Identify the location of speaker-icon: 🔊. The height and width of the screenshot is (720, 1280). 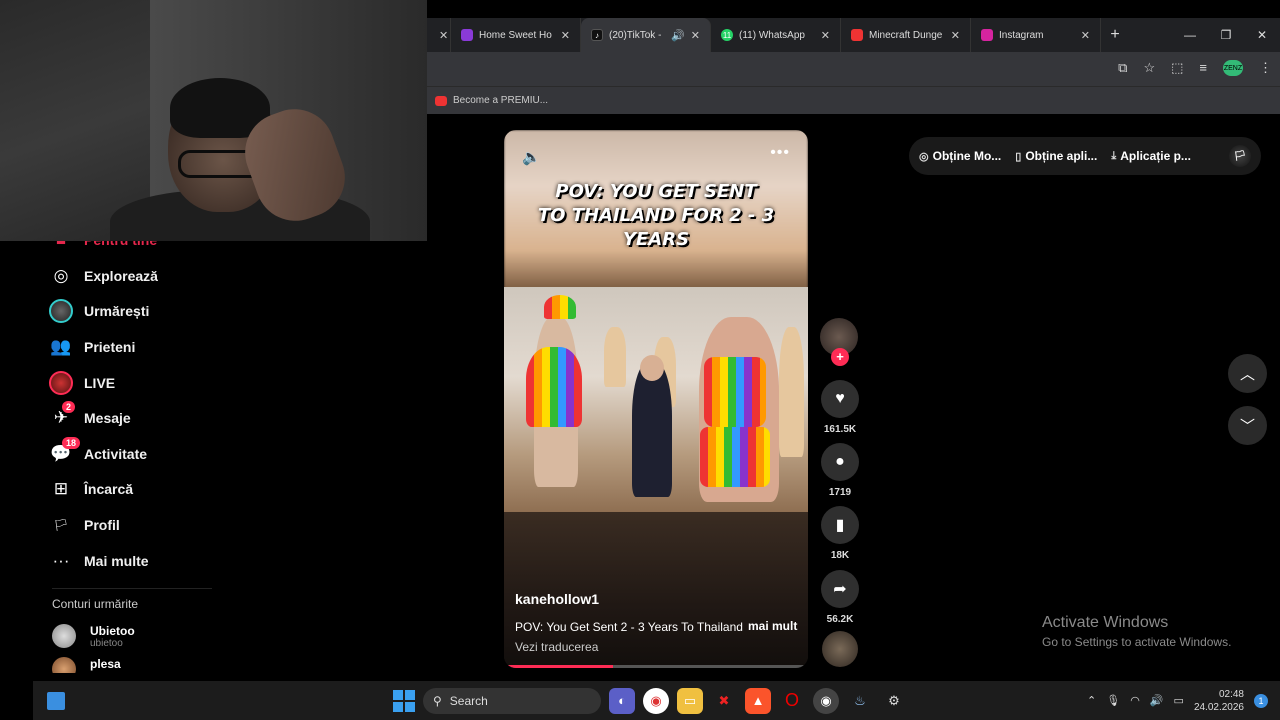
(678, 35).